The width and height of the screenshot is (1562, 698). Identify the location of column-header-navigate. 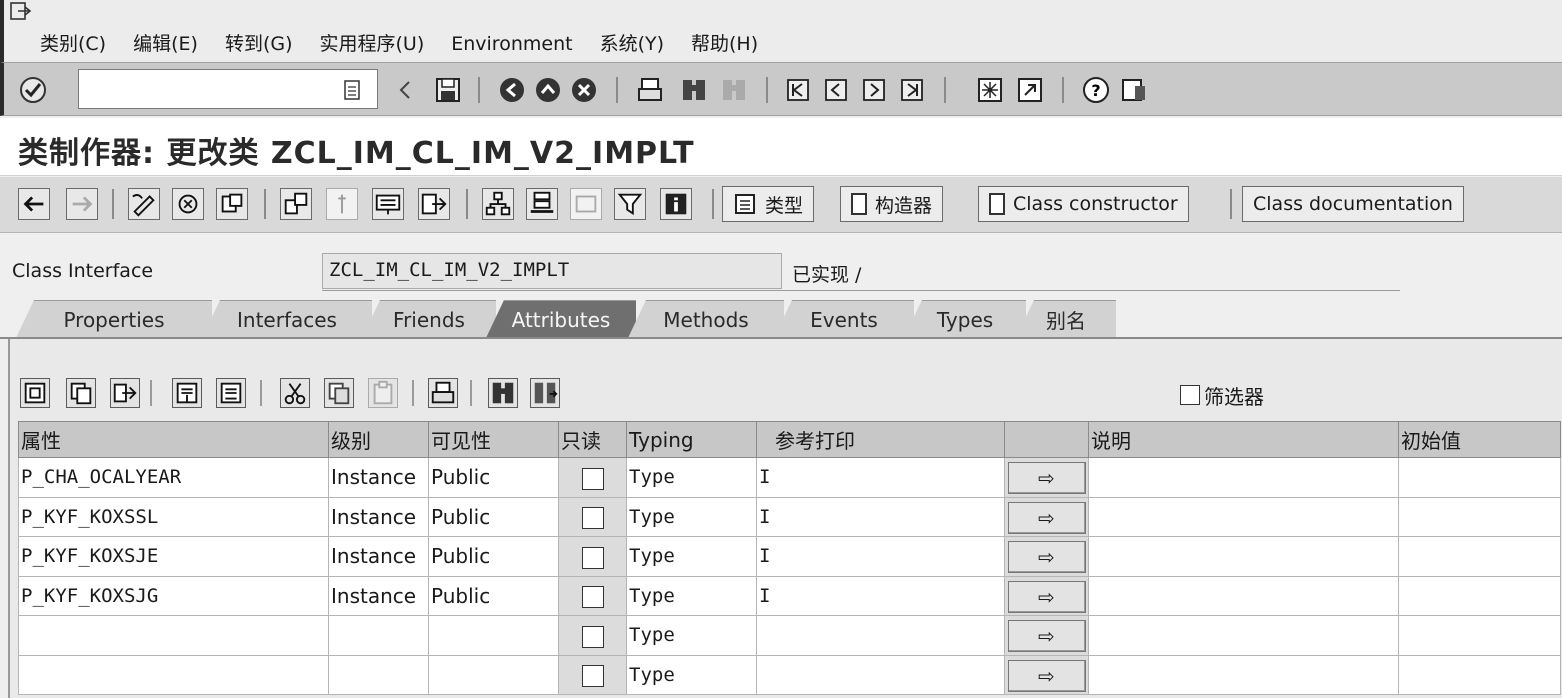
(1046, 439).